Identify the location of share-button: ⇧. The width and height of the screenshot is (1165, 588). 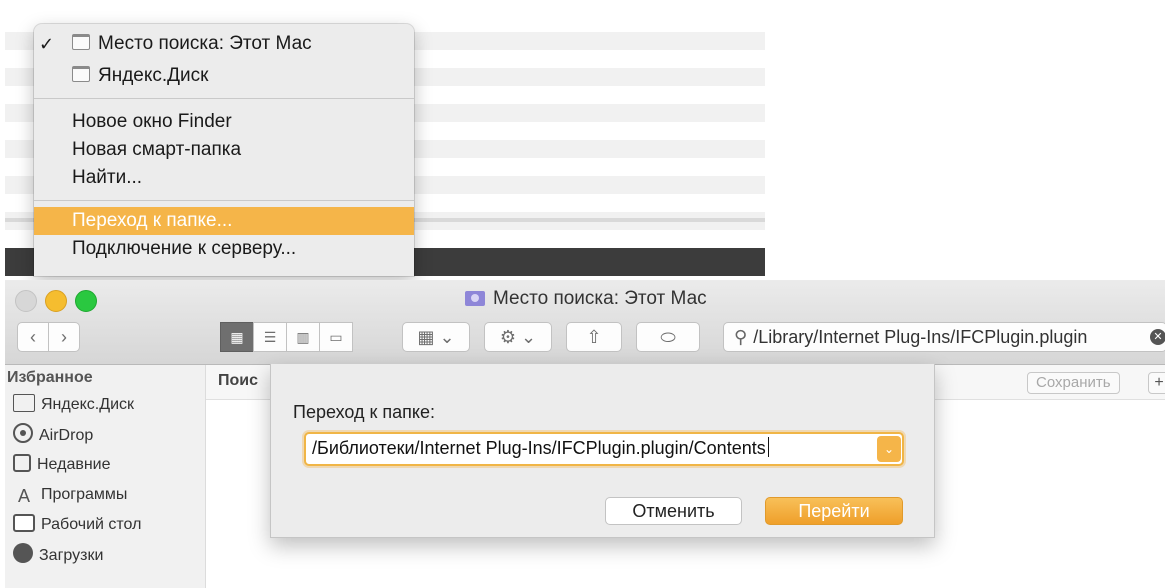
(594, 337).